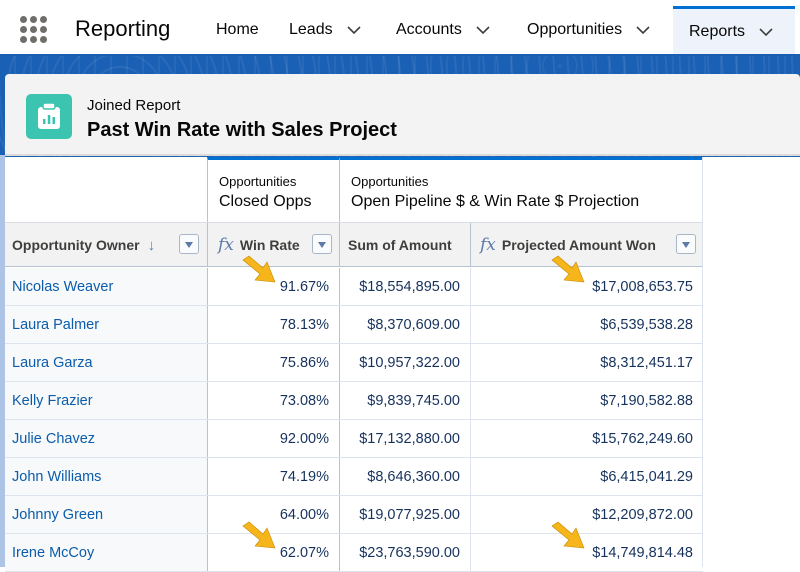 The image size is (800, 572). Describe the element at coordinates (404, 438) in the screenshot. I see `sum-of-amount-cell: $17,132,880.00` at that location.